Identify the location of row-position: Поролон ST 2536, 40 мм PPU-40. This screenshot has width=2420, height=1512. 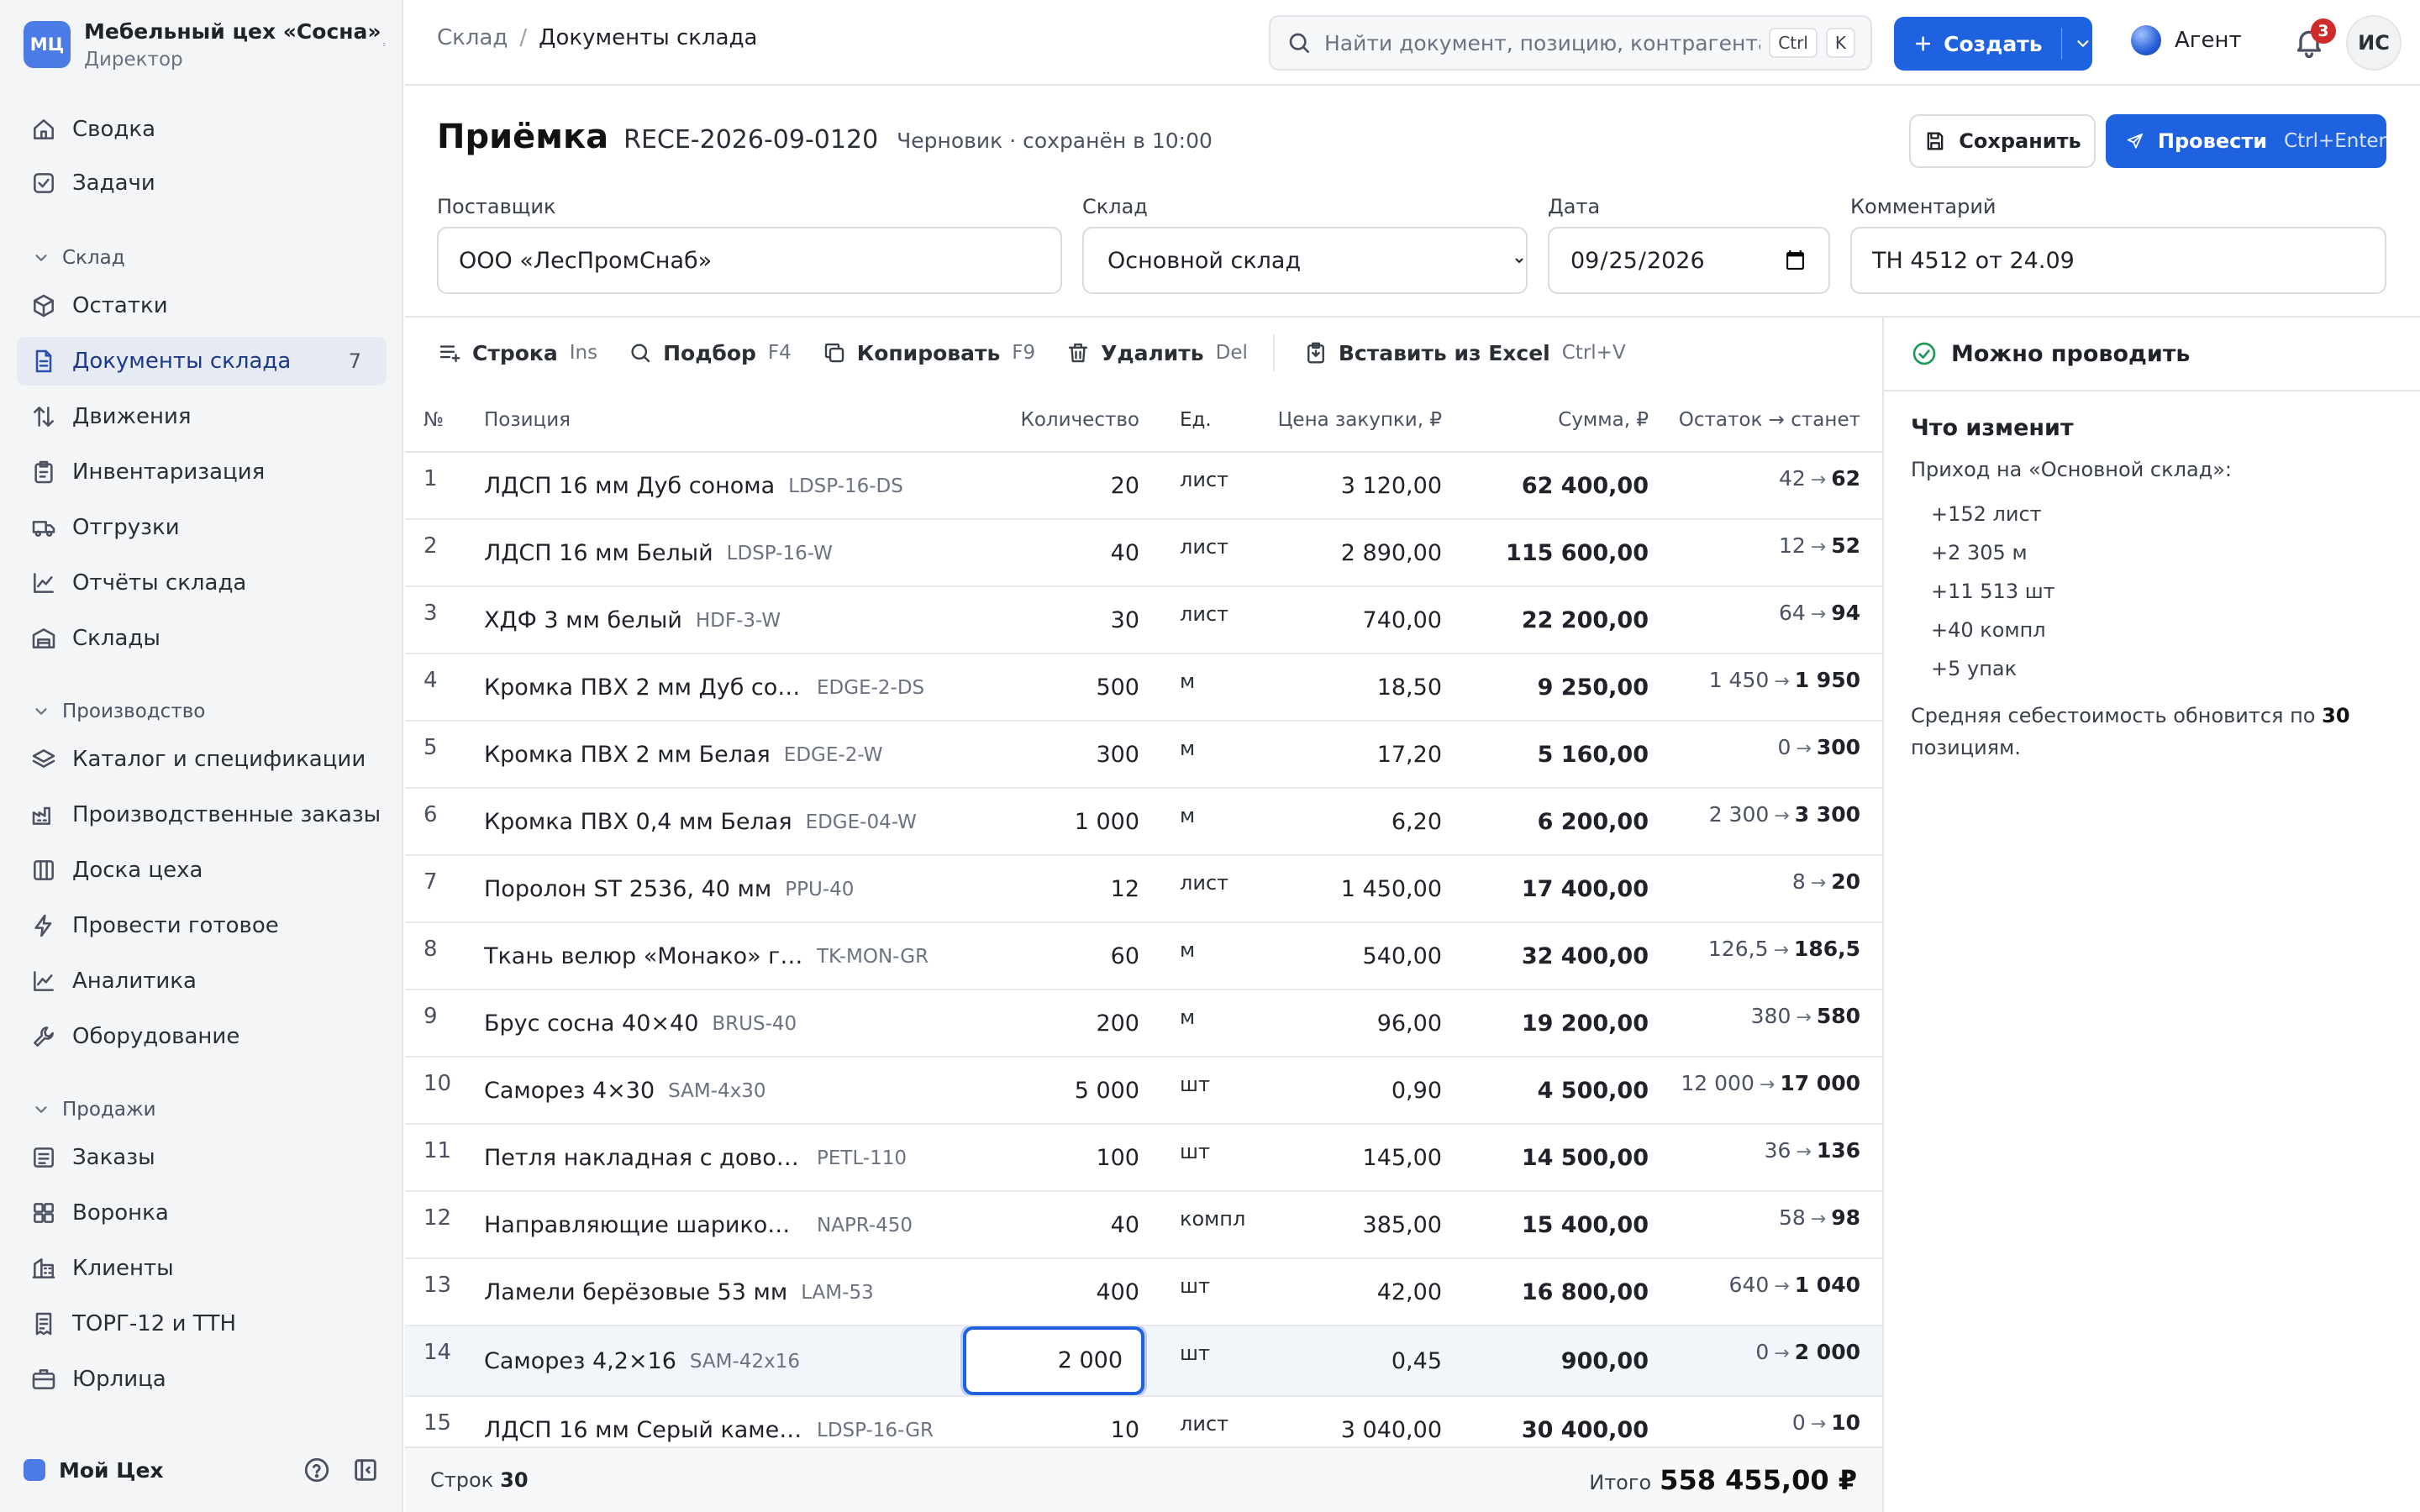
(716, 889).